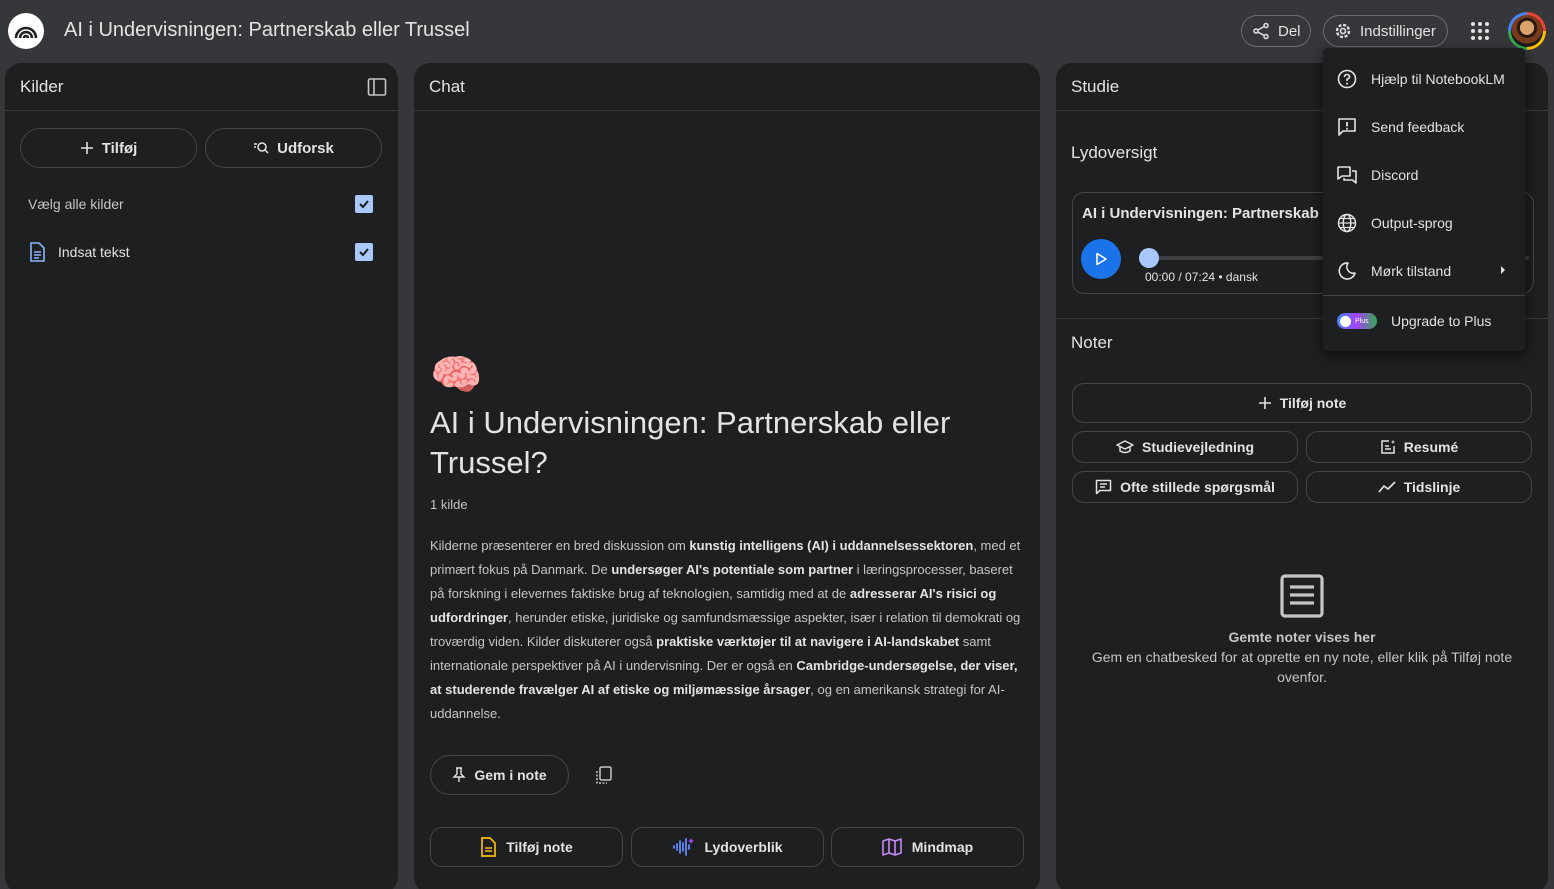 The height and width of the screenshot is (889, 1554). I want to click on document-icon, so click(488, 847).